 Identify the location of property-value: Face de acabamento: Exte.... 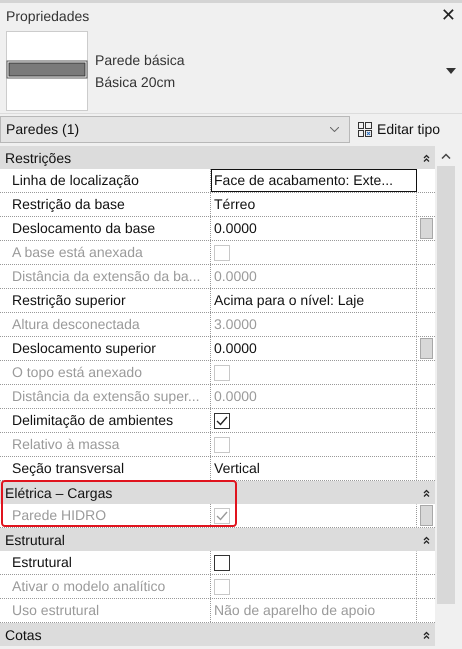
(314, 180).